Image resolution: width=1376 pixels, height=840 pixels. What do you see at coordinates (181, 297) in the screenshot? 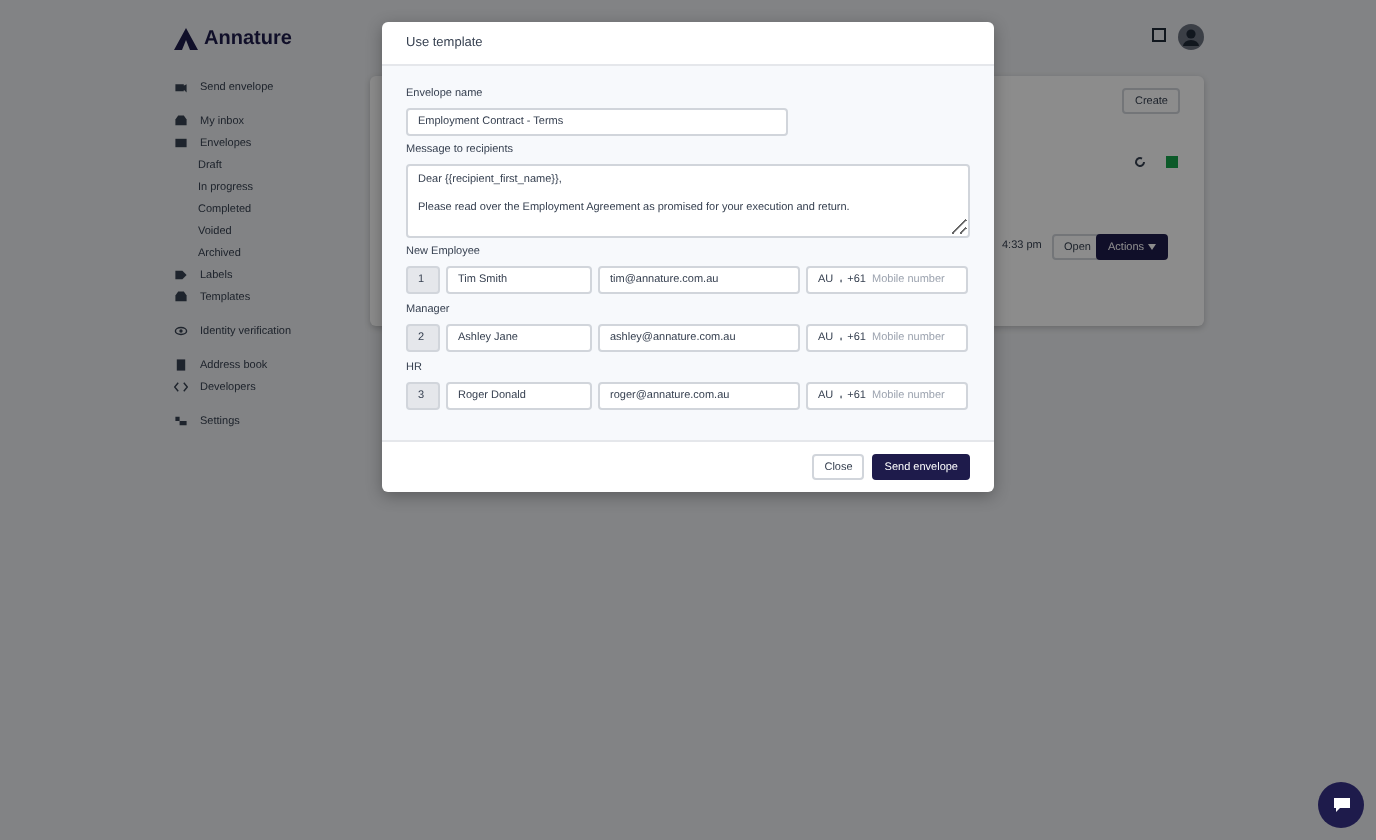
I see `tray-icon` at bounding box center [181, 297].